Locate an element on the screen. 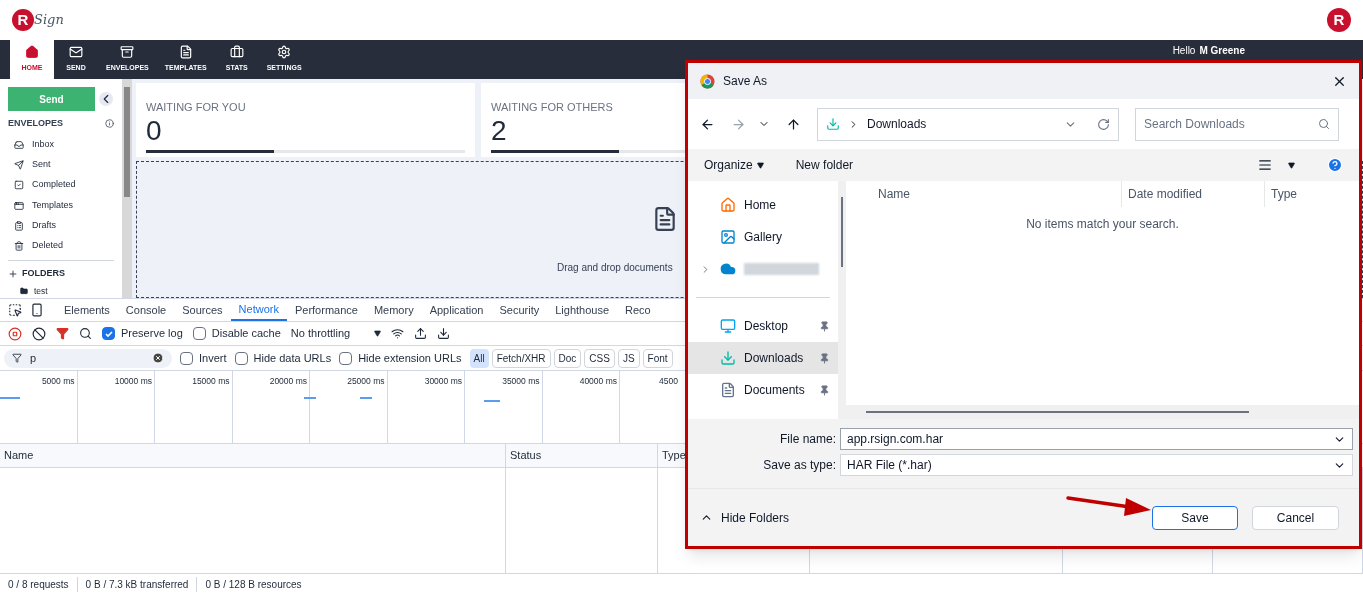 The height and width of the screenshot is (595, 1363). sidebar-item: Drafts is located at coordinates (61, 225).